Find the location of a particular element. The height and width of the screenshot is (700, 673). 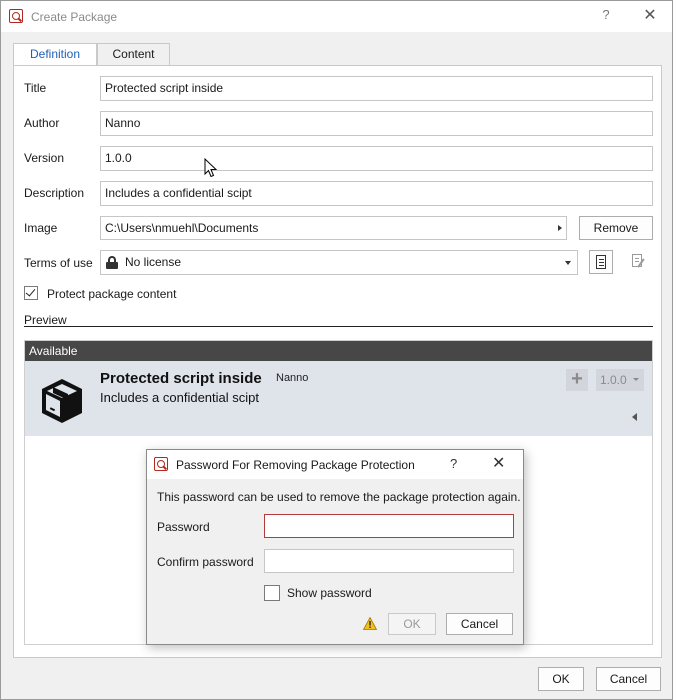

warning-icon is located at coordinates (370, 623).